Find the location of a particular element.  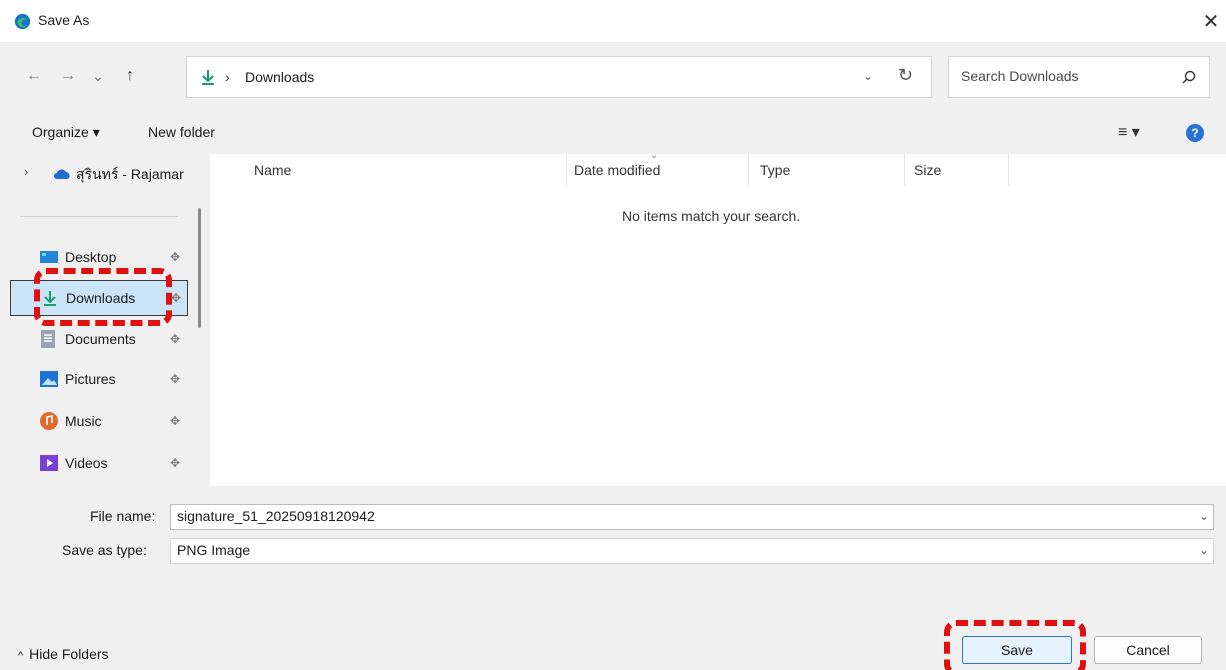

sidebar-item-videos: Videos ✥ is located at coordinates (99, 464).